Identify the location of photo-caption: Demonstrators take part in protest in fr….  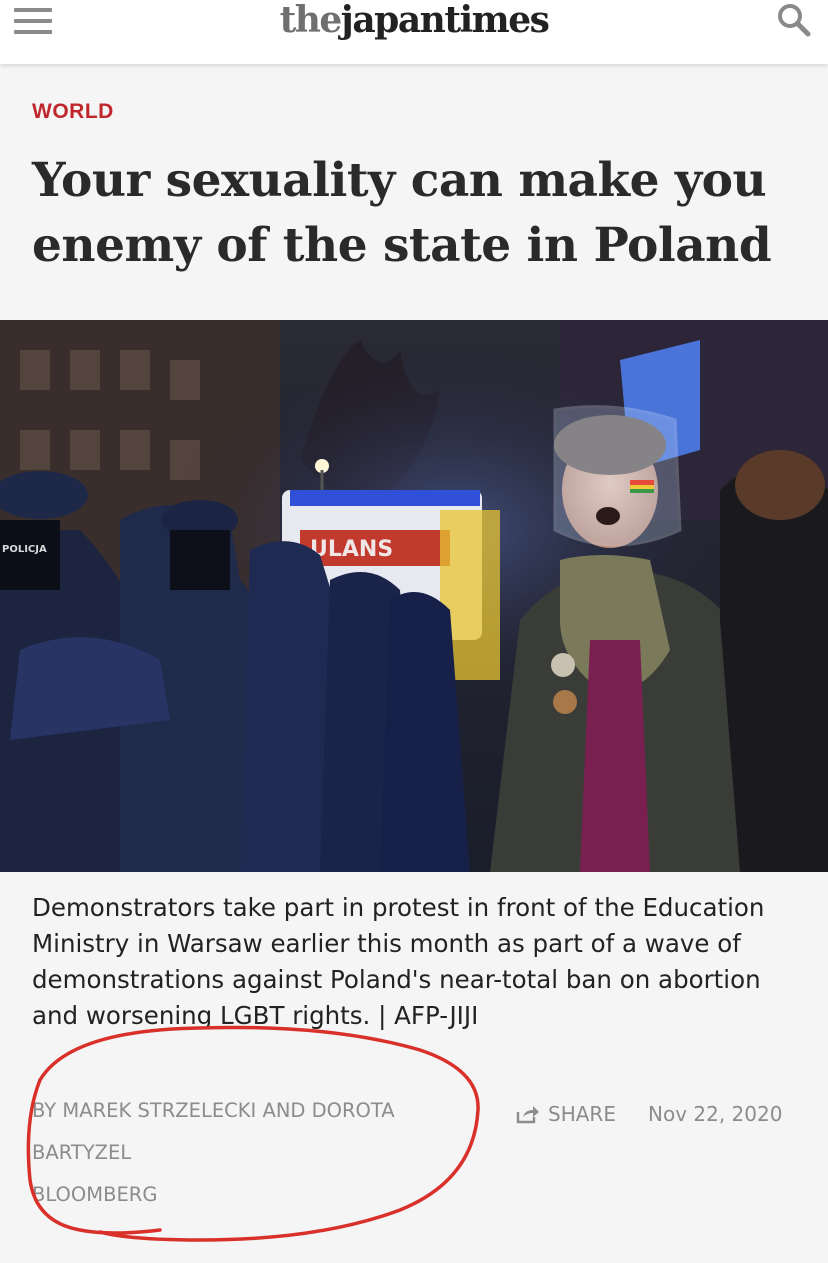
(398, 961).